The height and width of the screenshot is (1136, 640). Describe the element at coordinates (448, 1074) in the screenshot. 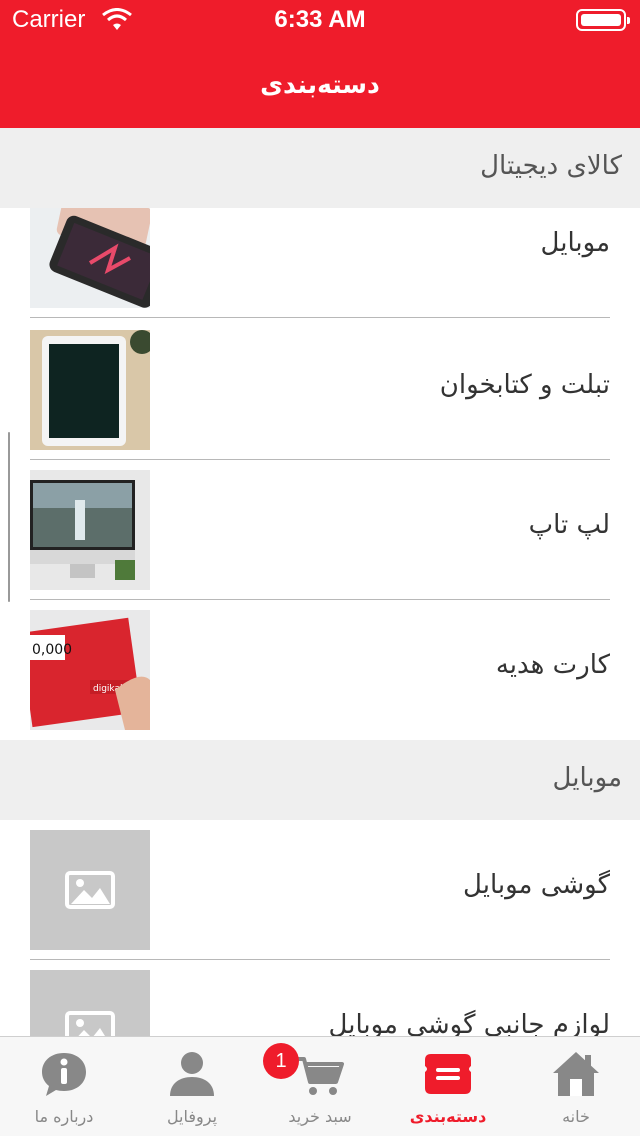

I see `category-icon` at that location.